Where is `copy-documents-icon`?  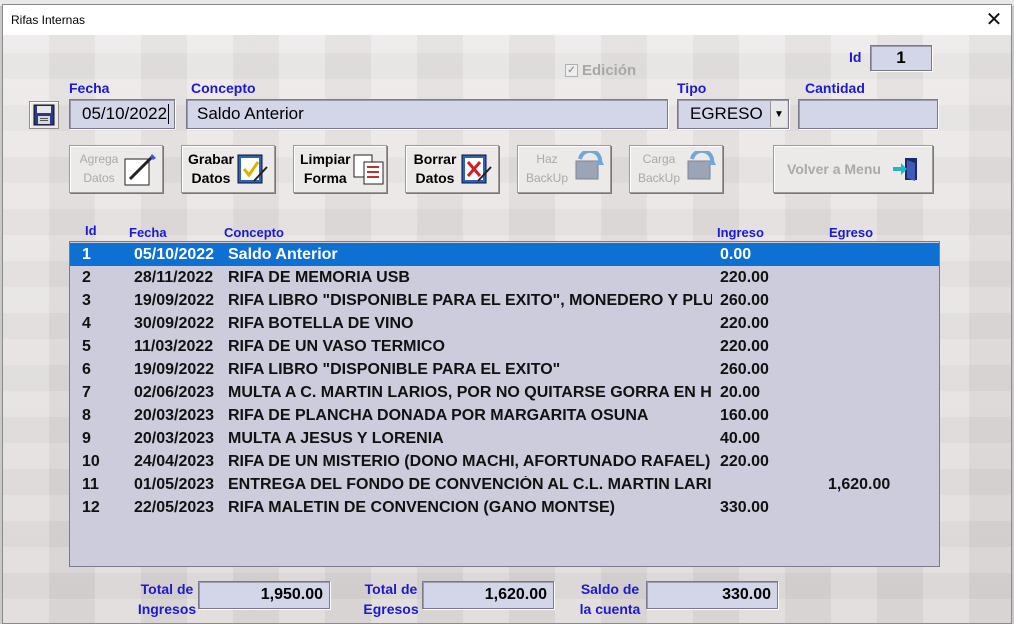 copy-documents-icon is located at coordinates (368, 169).